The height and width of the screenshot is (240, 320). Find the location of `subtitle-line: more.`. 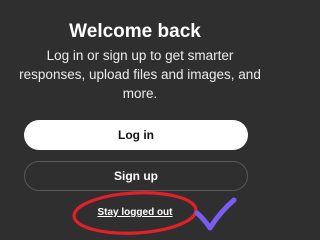

subtitle-line: more. is located at coordinates (140, 93).